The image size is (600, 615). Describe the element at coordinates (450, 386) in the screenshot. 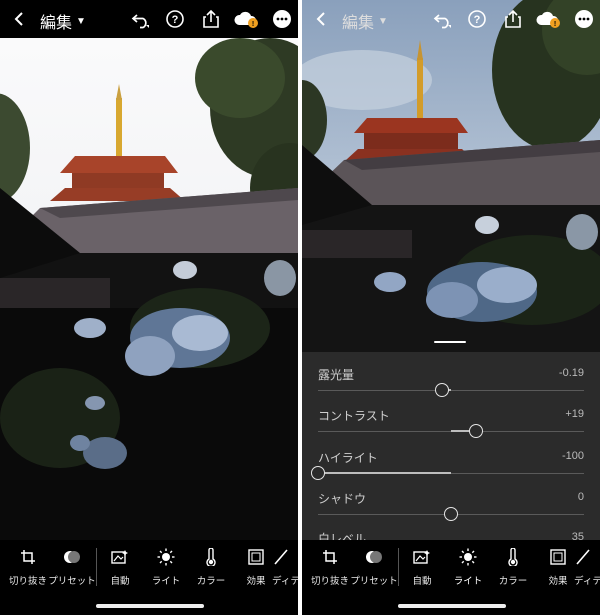

I see `slider-exposure: 露光量 -0.19` at that location.